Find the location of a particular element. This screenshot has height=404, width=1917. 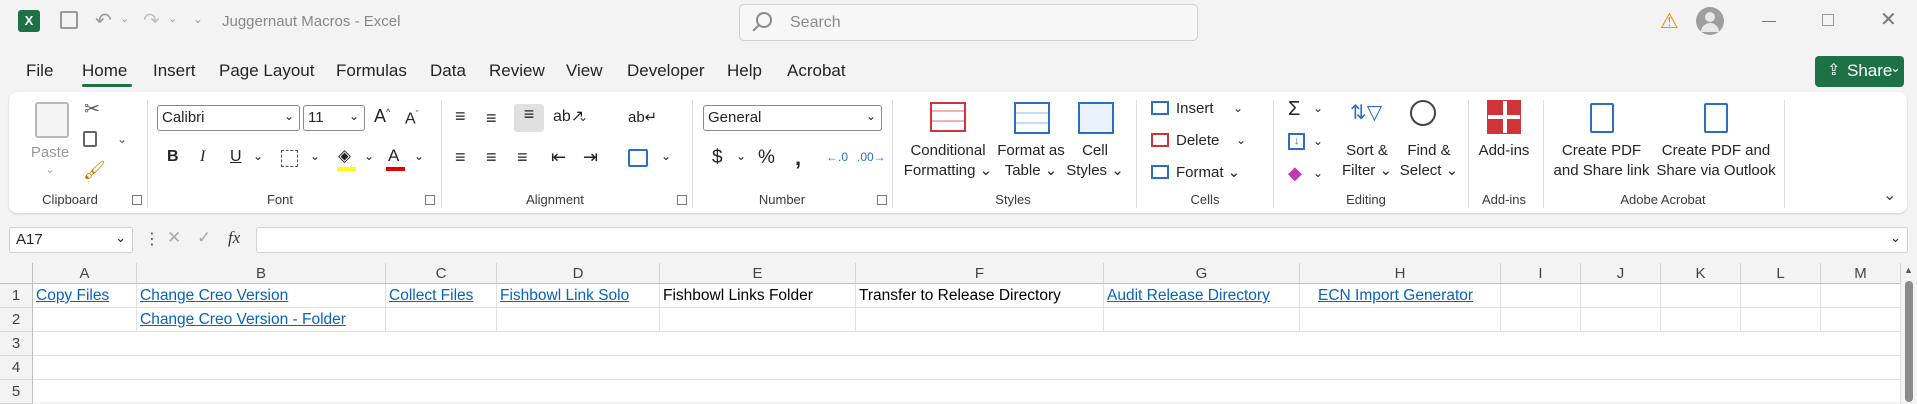

column-header-h: H is located at coordinates (1400, 273).